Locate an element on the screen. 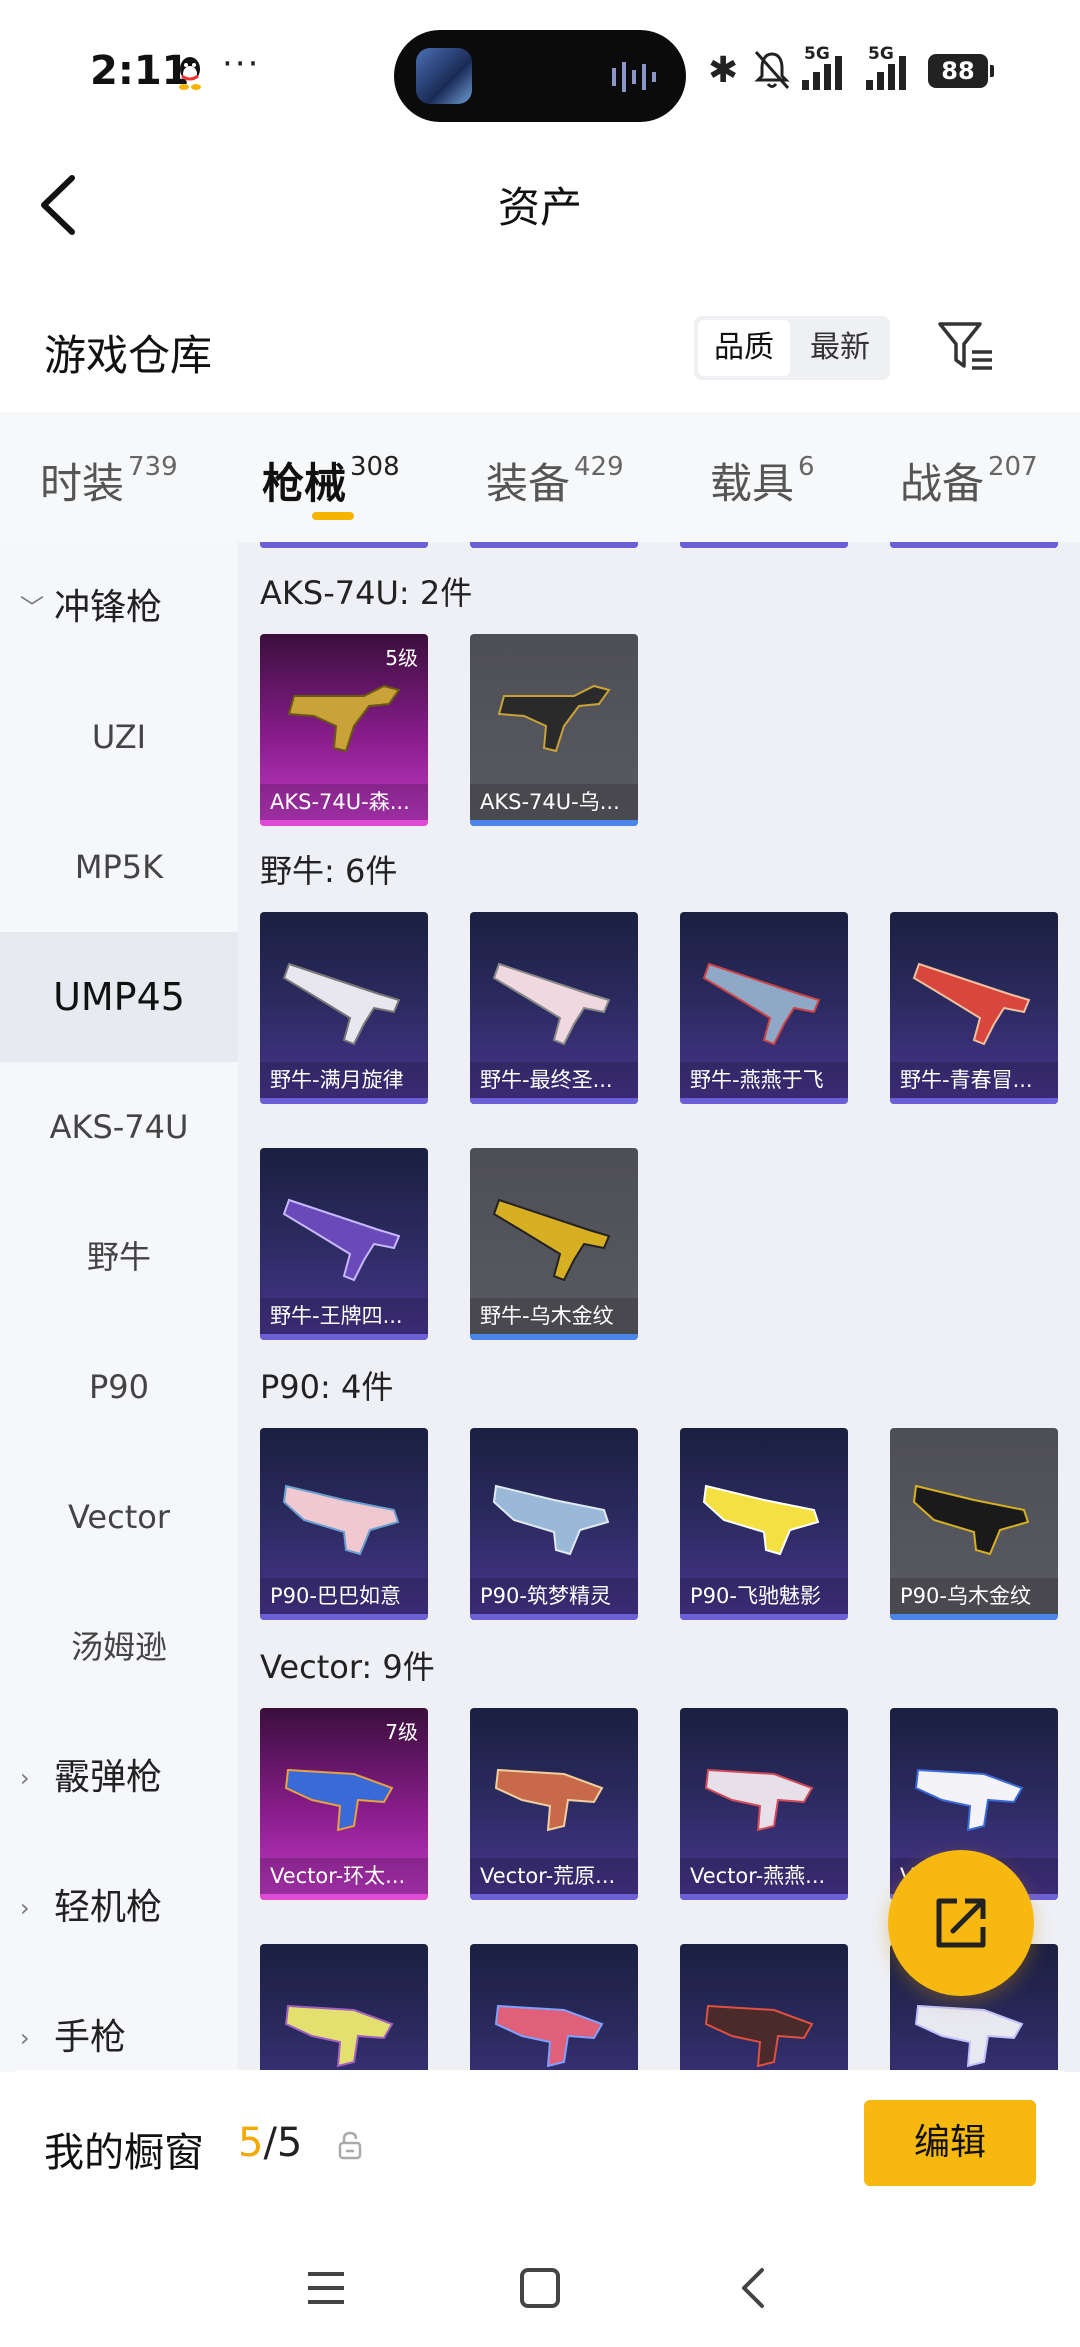 Image resolution: width=1080 pixels, height=2347 pixels. tab-count: 739 is located at coordinates (153, 467).